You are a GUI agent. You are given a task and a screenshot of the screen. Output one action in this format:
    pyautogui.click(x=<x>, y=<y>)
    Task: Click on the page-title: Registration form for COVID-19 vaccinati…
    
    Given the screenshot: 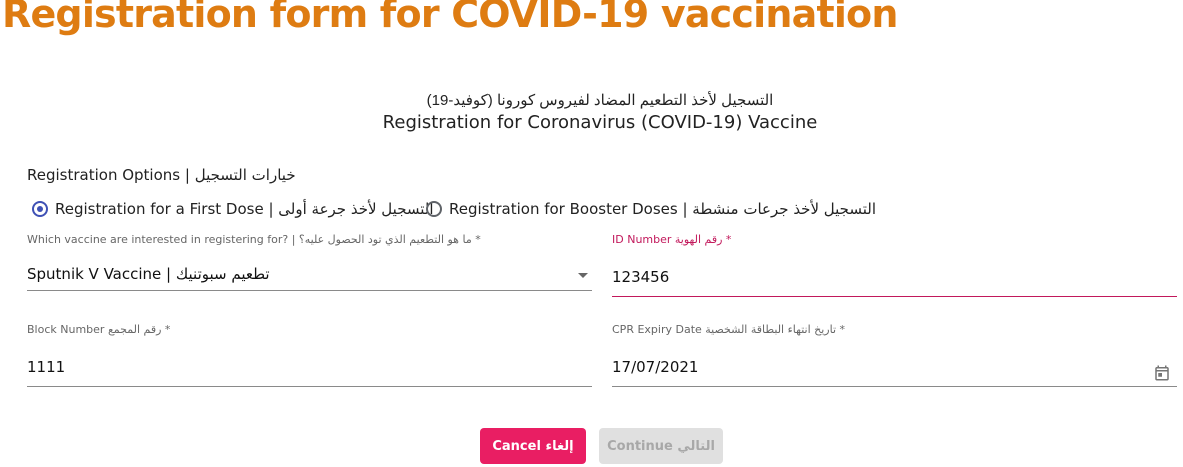 What is the action you would take?
    pyautogui.click(x=450, y=18)
    